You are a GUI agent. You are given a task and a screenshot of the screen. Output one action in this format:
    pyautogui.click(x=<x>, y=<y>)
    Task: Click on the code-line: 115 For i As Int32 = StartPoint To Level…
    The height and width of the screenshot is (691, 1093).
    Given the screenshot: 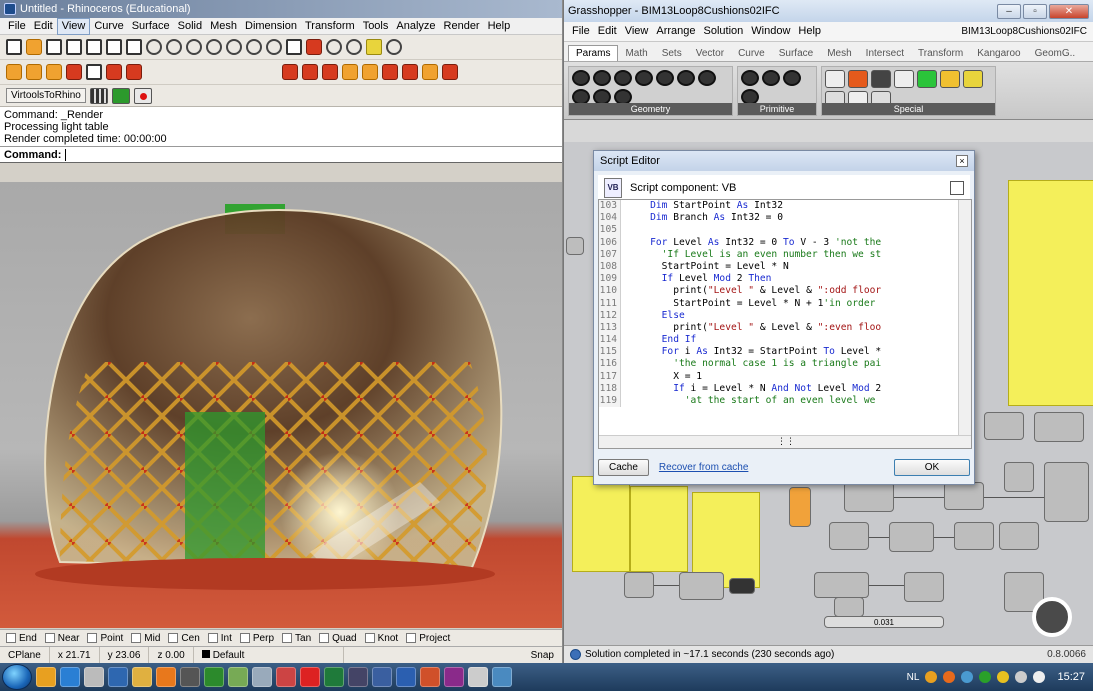 What is the action you would take?
    pyautogui.click(x=785, y=352)
    